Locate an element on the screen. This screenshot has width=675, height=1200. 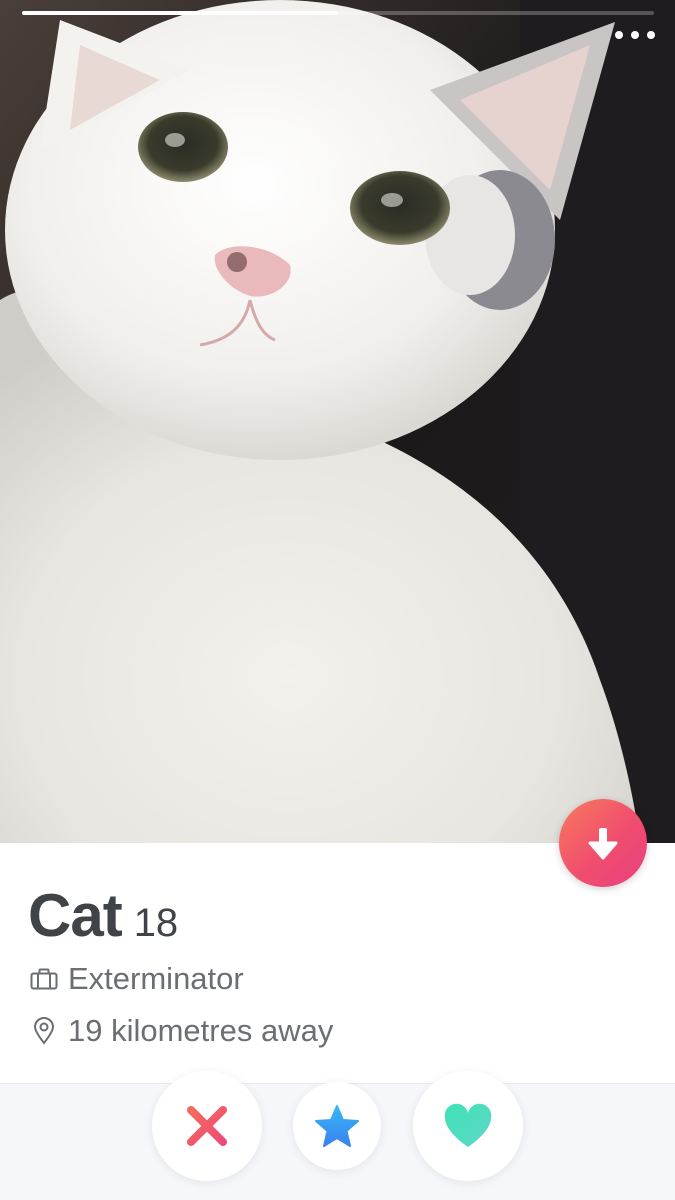
photo-progress-bar is located at coordinates (338, 13).